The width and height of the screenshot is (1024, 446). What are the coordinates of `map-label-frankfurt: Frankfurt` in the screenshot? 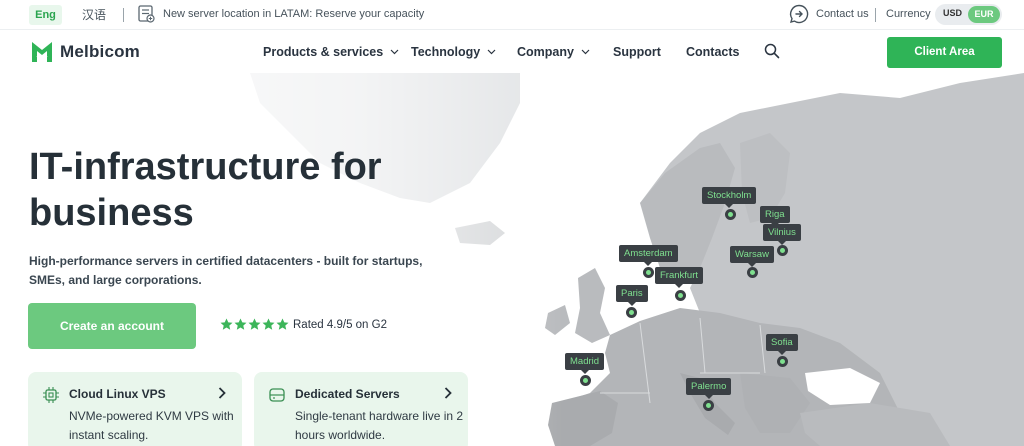 It's located at (679, 277).